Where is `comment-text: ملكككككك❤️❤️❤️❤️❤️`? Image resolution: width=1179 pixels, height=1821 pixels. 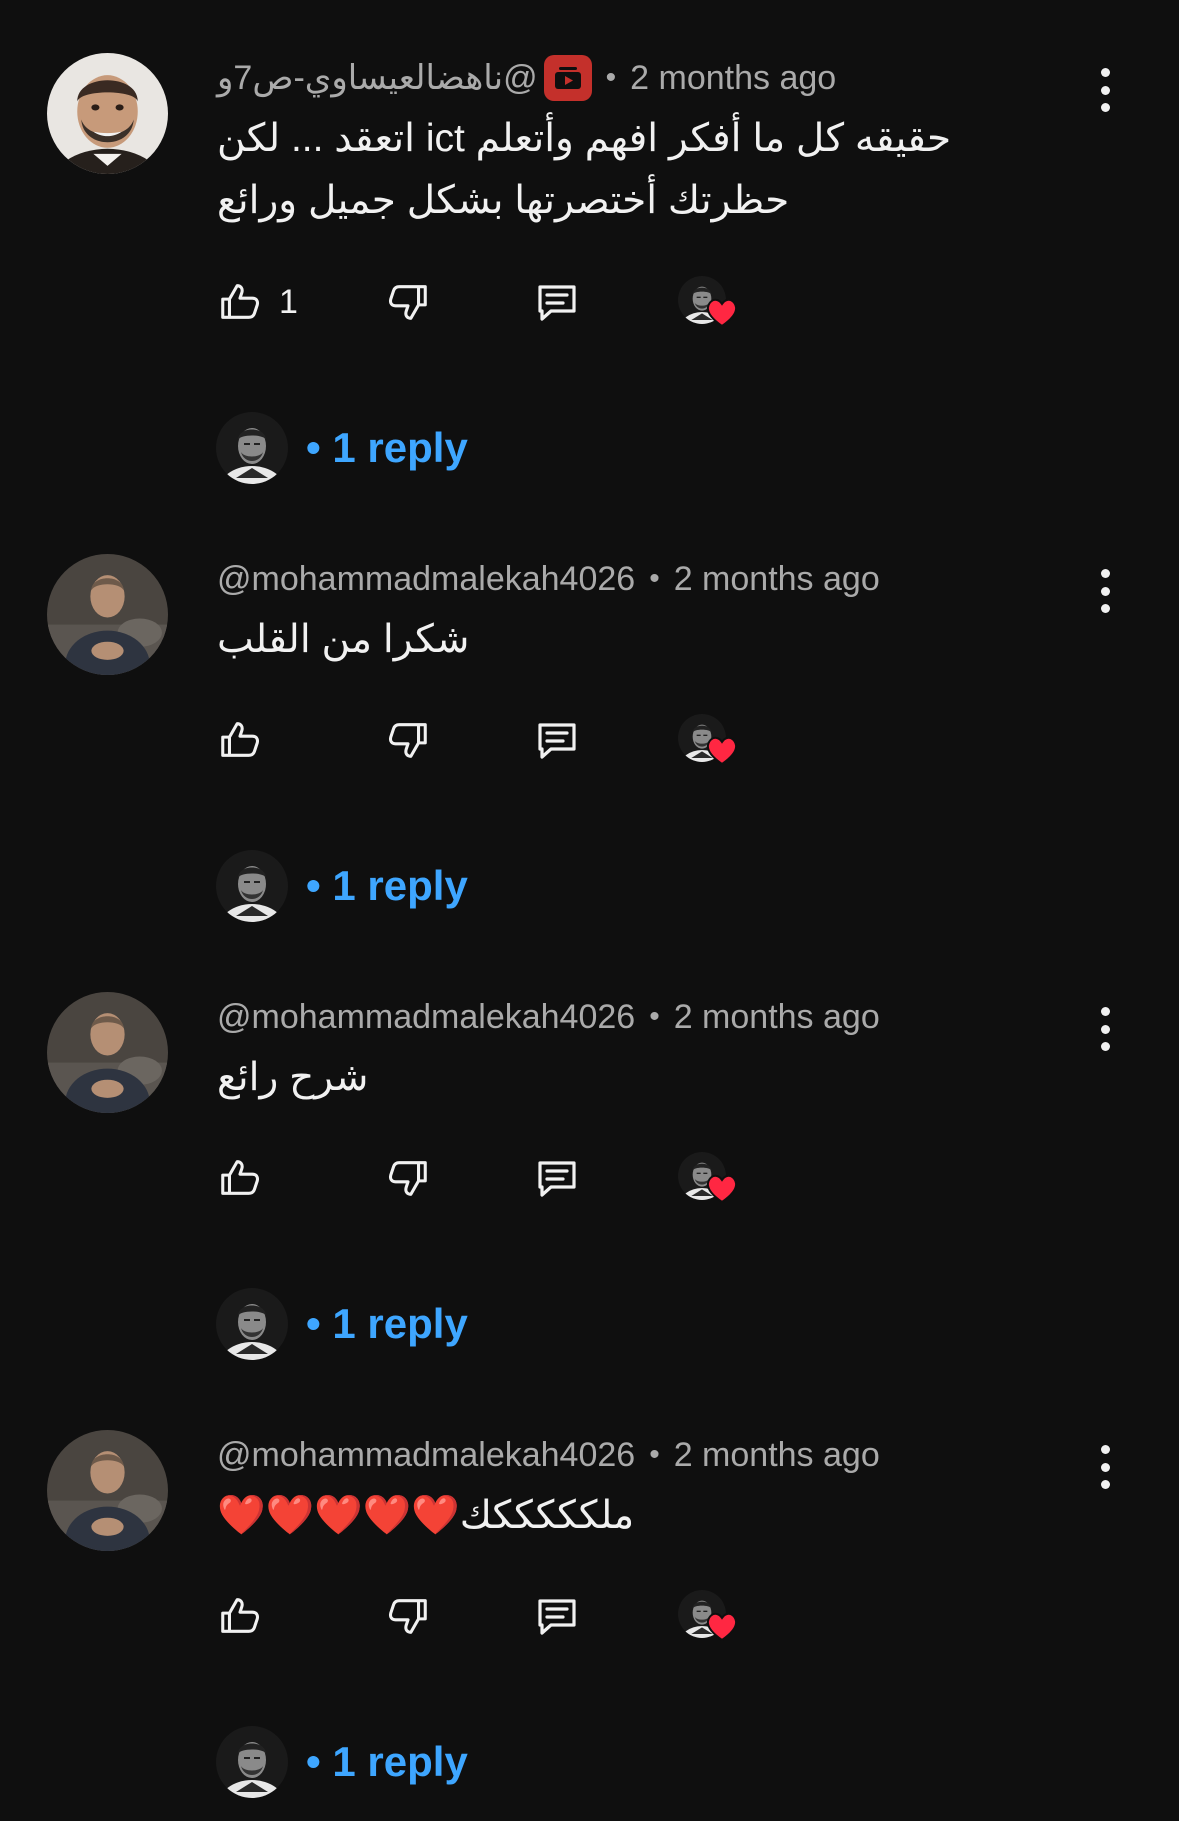
comment-text: ملكككككك❤️❤️❤️❤️❤️ is located at coordinates (426, 1515).